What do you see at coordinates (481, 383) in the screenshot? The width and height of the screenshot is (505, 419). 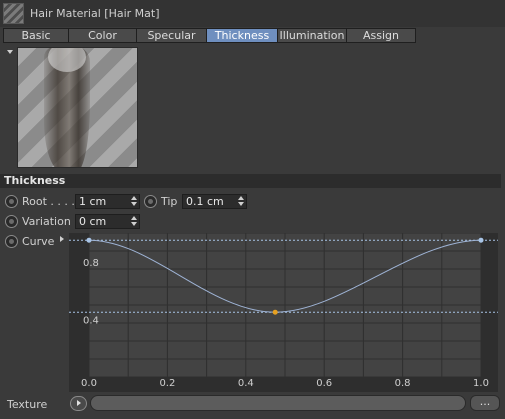 I see `x-tick-label: 1.0` at bounding box center [481, 383].